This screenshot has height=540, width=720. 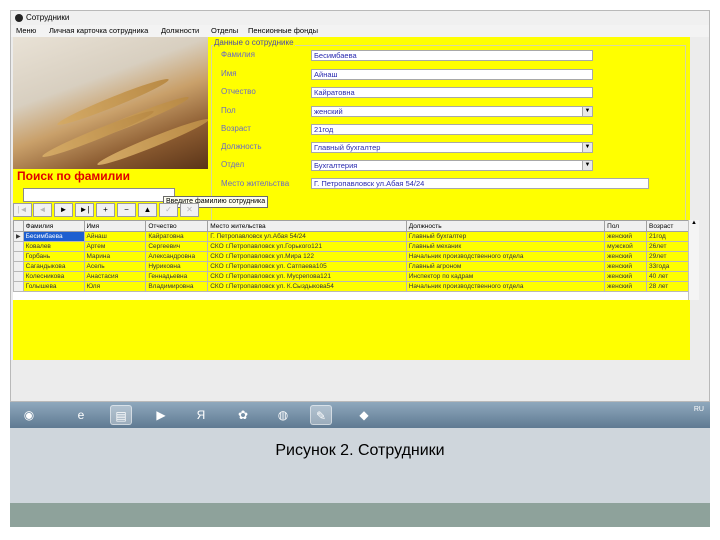 I want to click on surname-field: Бесимбаева, so click(x=452, y=55).